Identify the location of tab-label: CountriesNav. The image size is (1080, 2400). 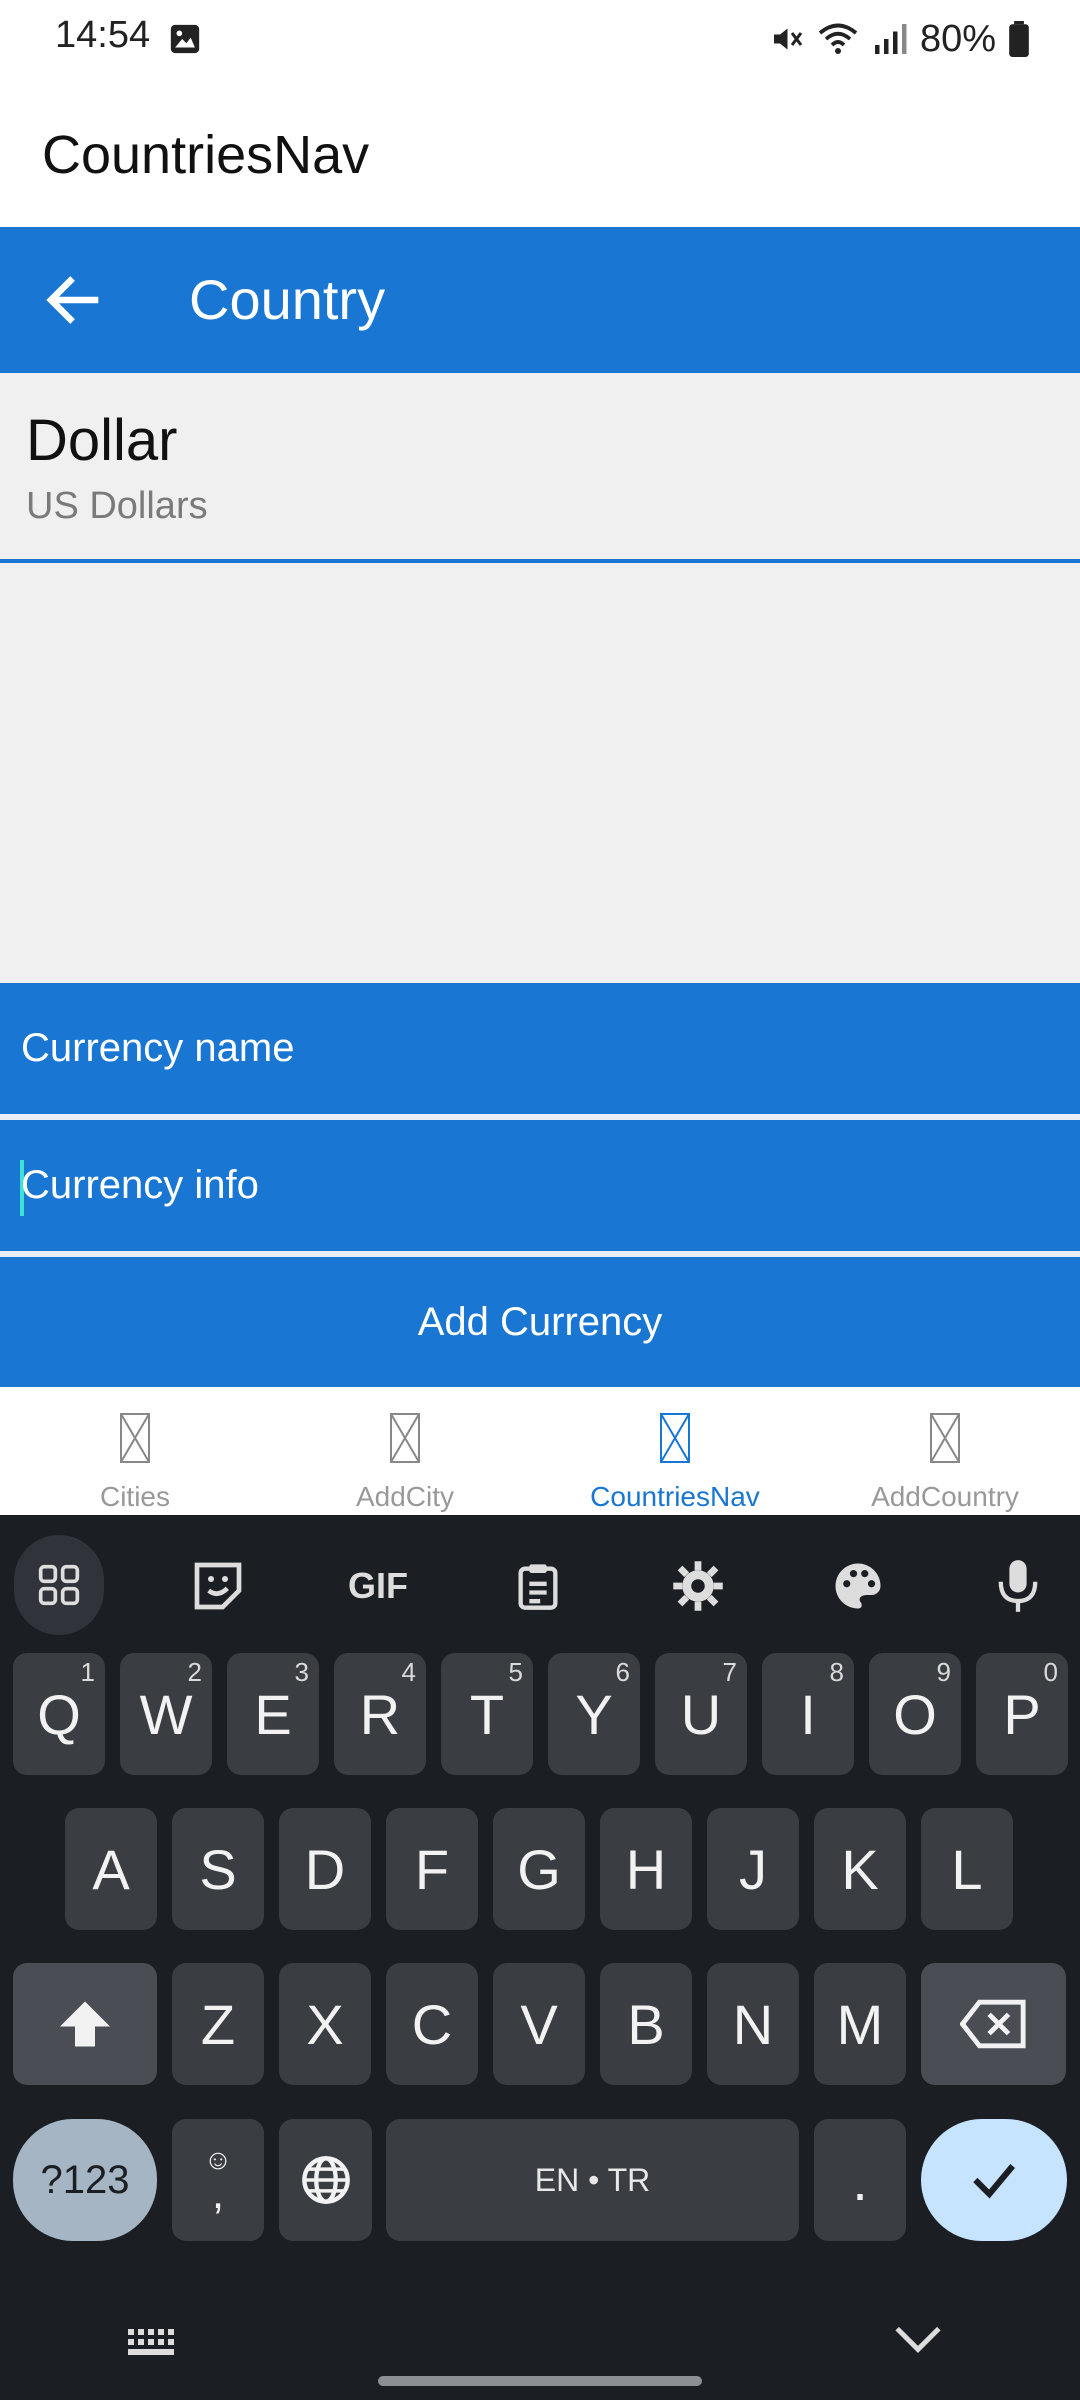
(675, 1496).